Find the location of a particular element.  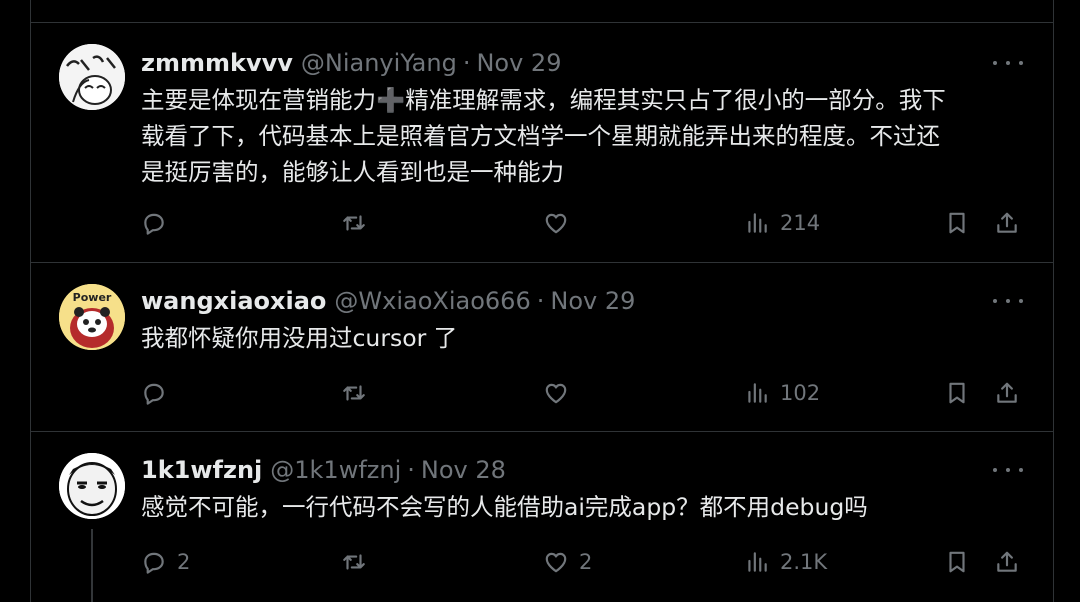

views-button: 2.1K is located at coordinates (785, 562).